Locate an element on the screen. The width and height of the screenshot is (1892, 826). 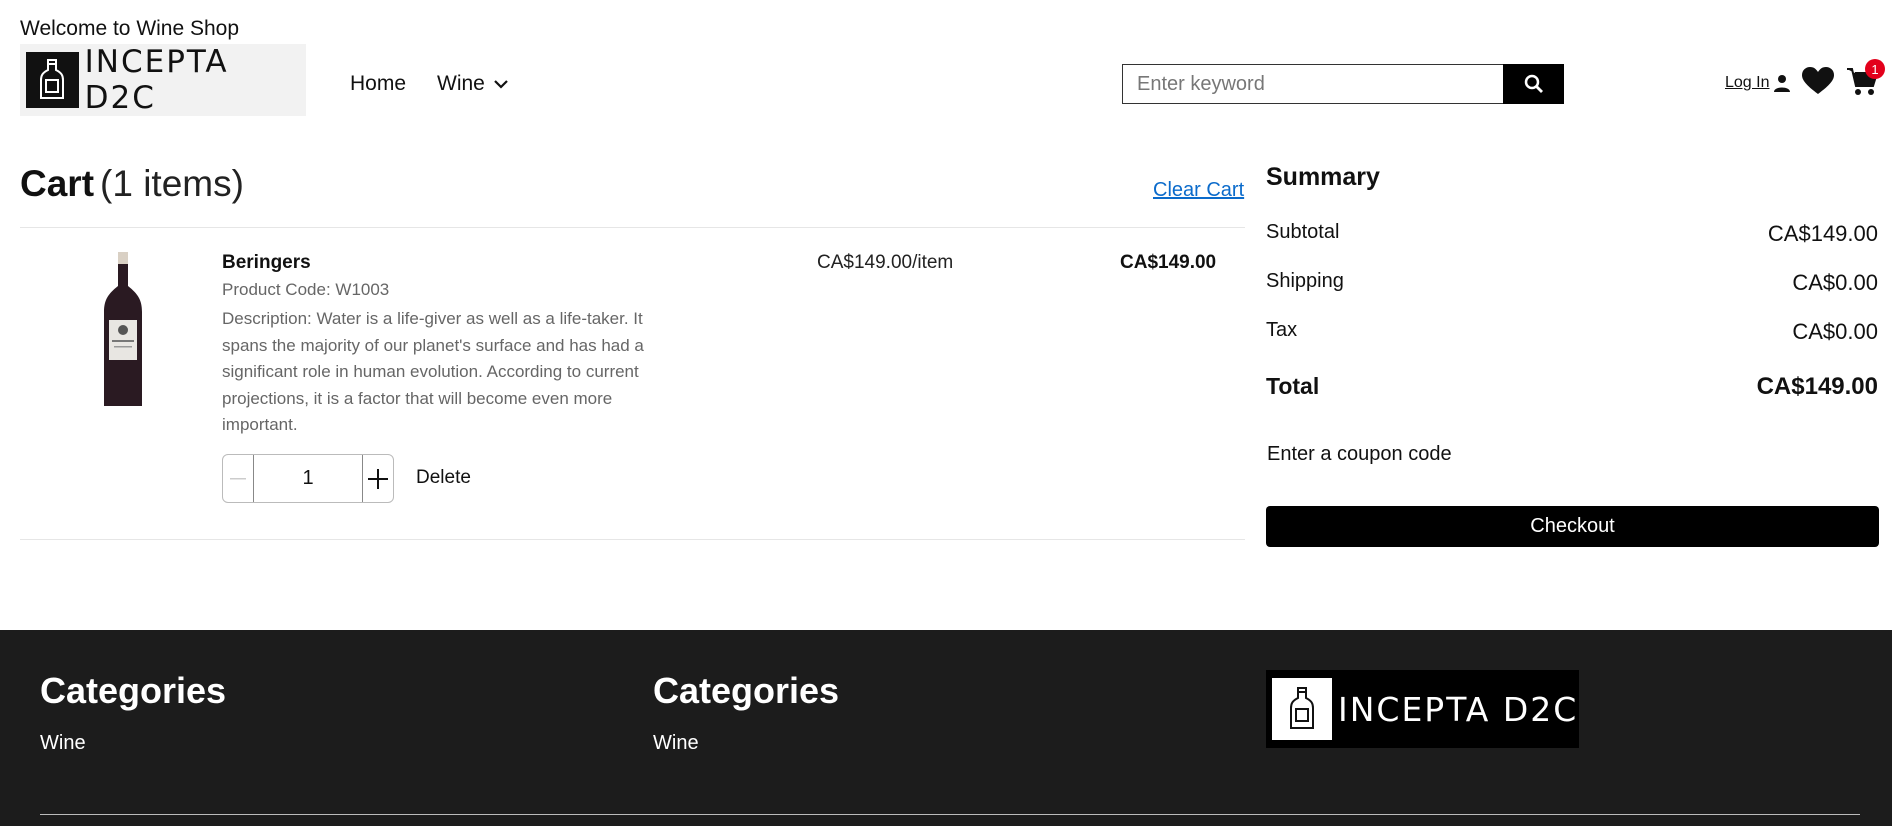
login-label: Log In is located at coordinates (1747, 82).